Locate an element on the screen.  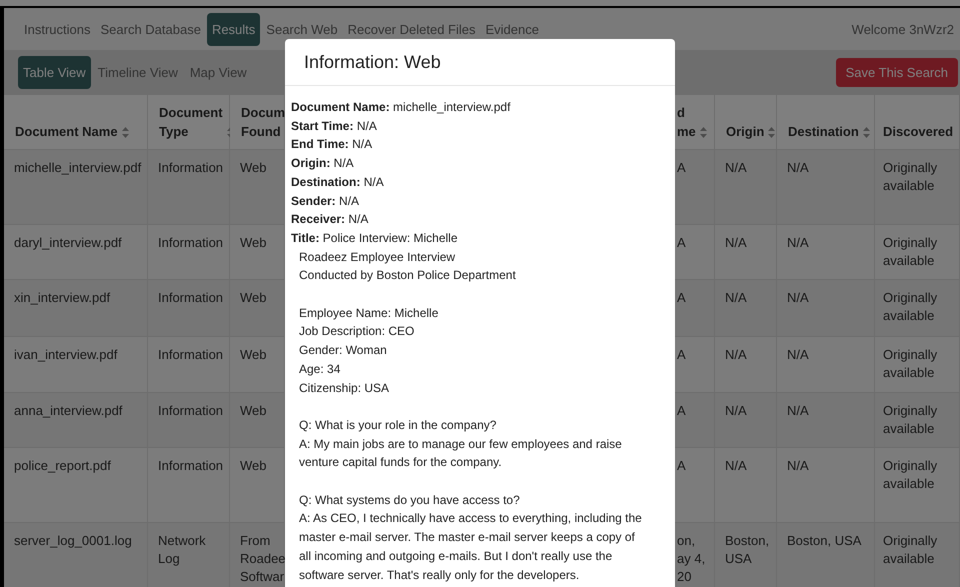
column-header: Discovered is located at coordinates (917, 122).